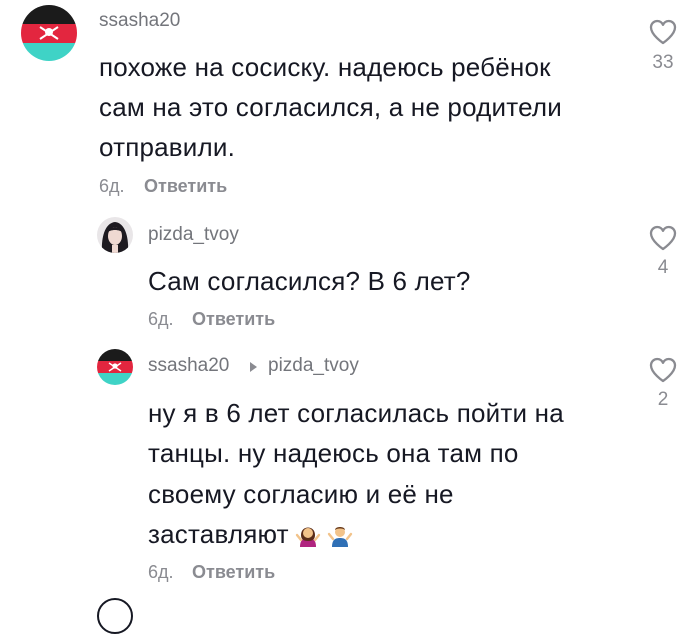 The height and width of the screenshot is (634, 700). What do you see at coordinates (218, 534) in the screenshot?
I see `comment-text: заставляют` at bounding box center [218, 534].